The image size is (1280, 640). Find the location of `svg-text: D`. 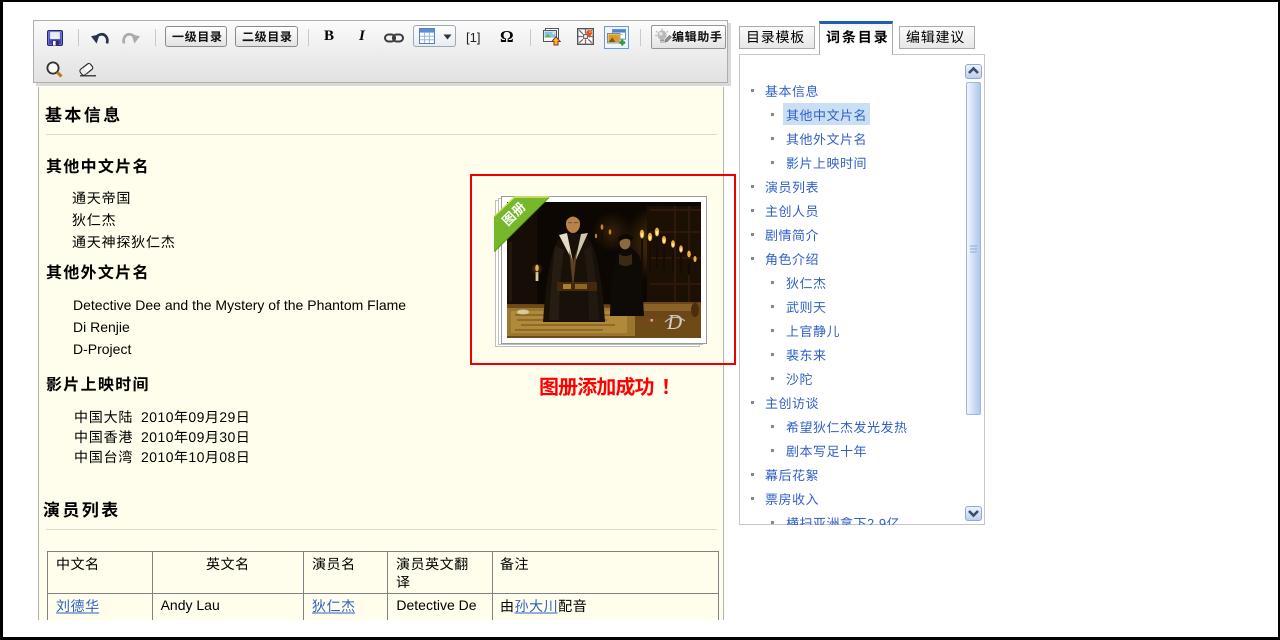

svg-text: D is located at coordinates (674, 322).